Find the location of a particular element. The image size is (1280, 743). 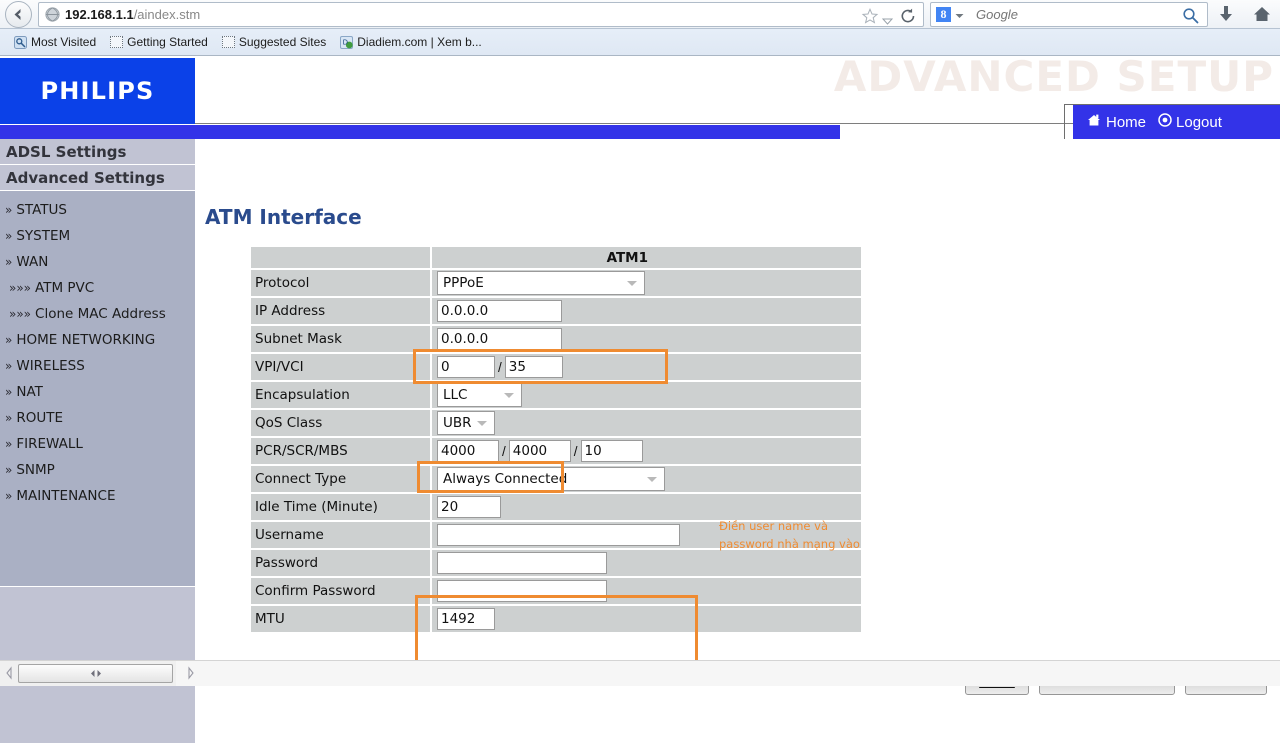

mbs-input is located at coordinates (611, 451).